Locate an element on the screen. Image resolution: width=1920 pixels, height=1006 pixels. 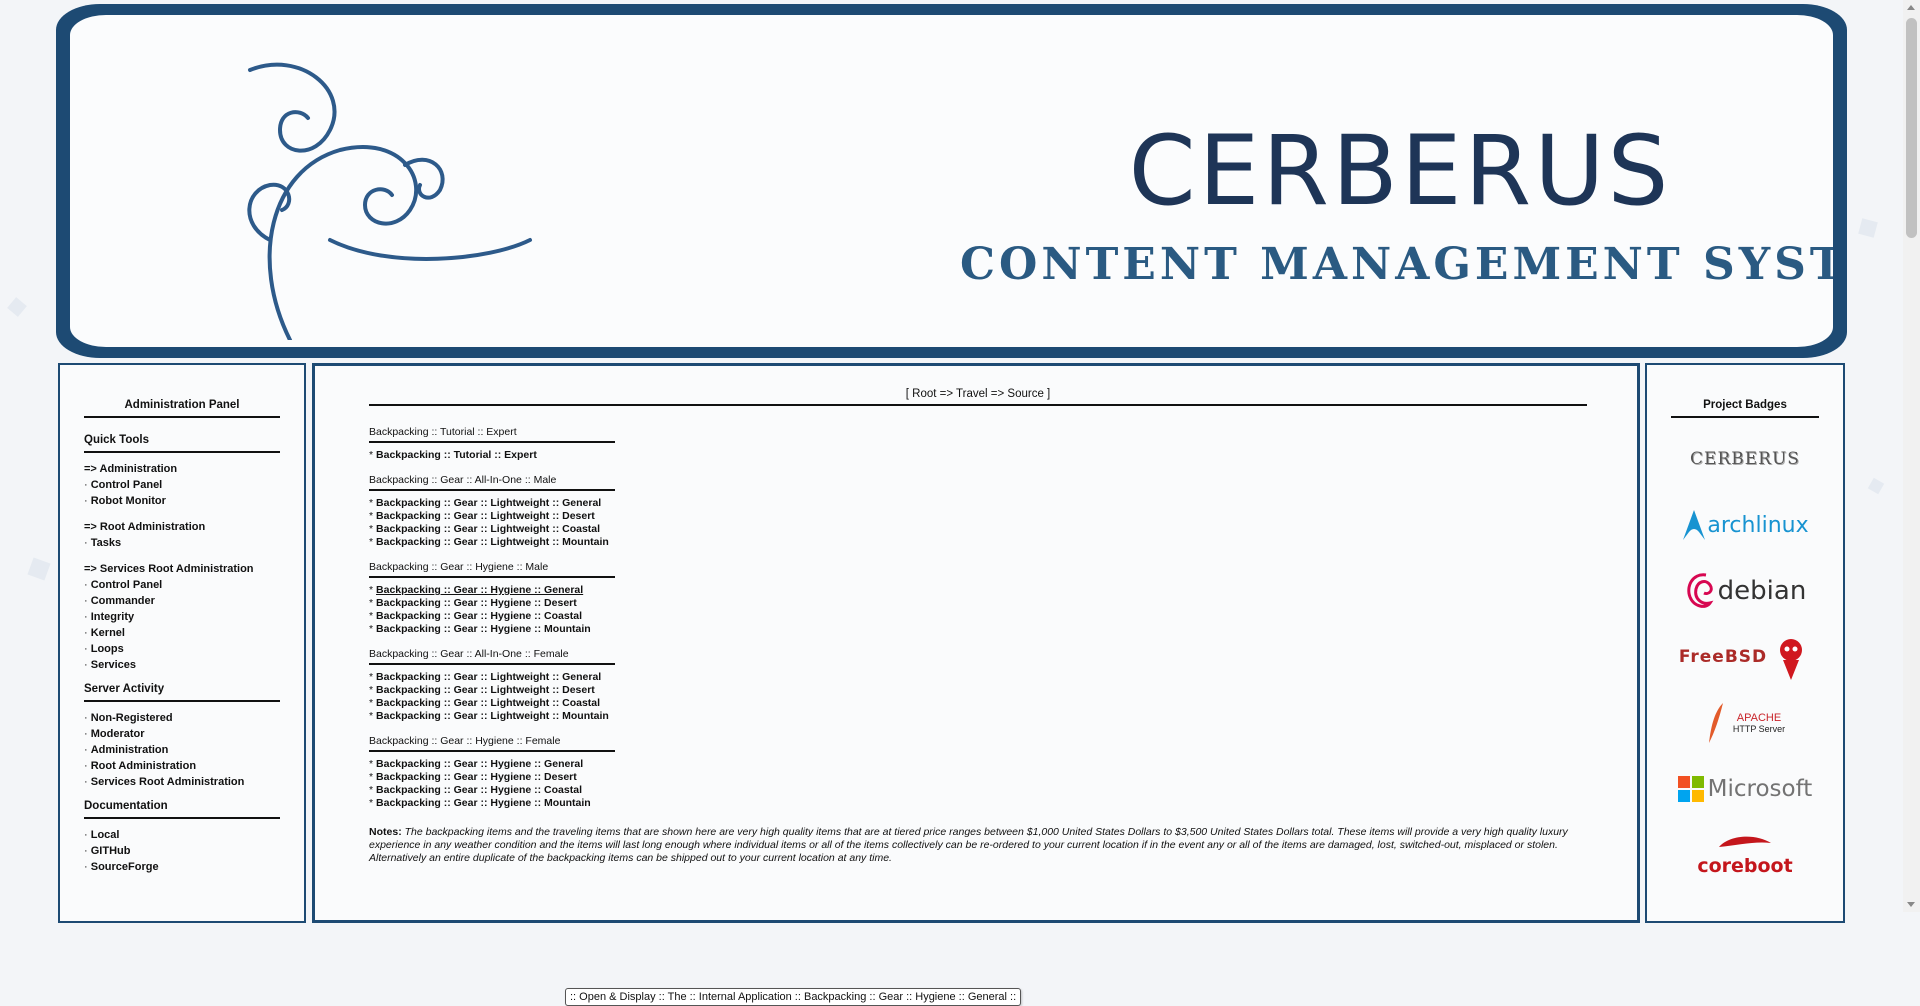
apache-label: APACHE is located at coordinates (1759, 718).